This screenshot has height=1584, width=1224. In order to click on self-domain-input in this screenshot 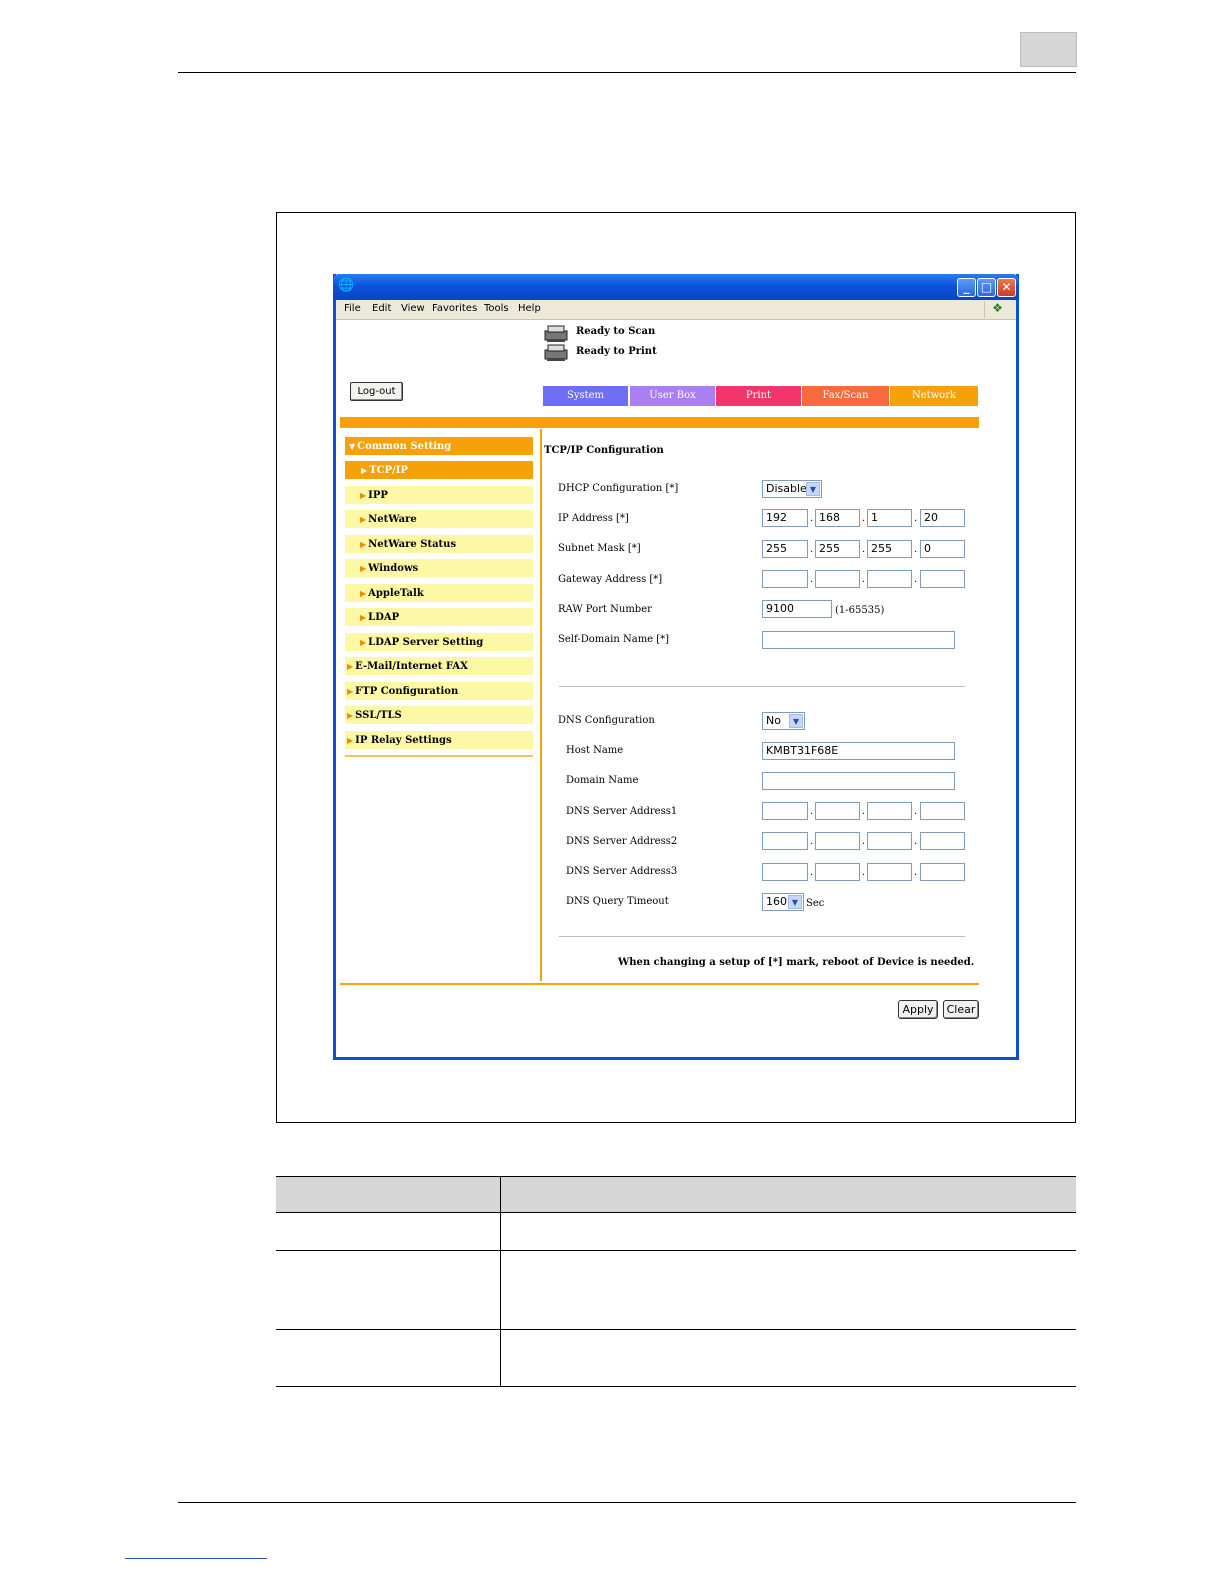, I will do `click(858, 640)`.